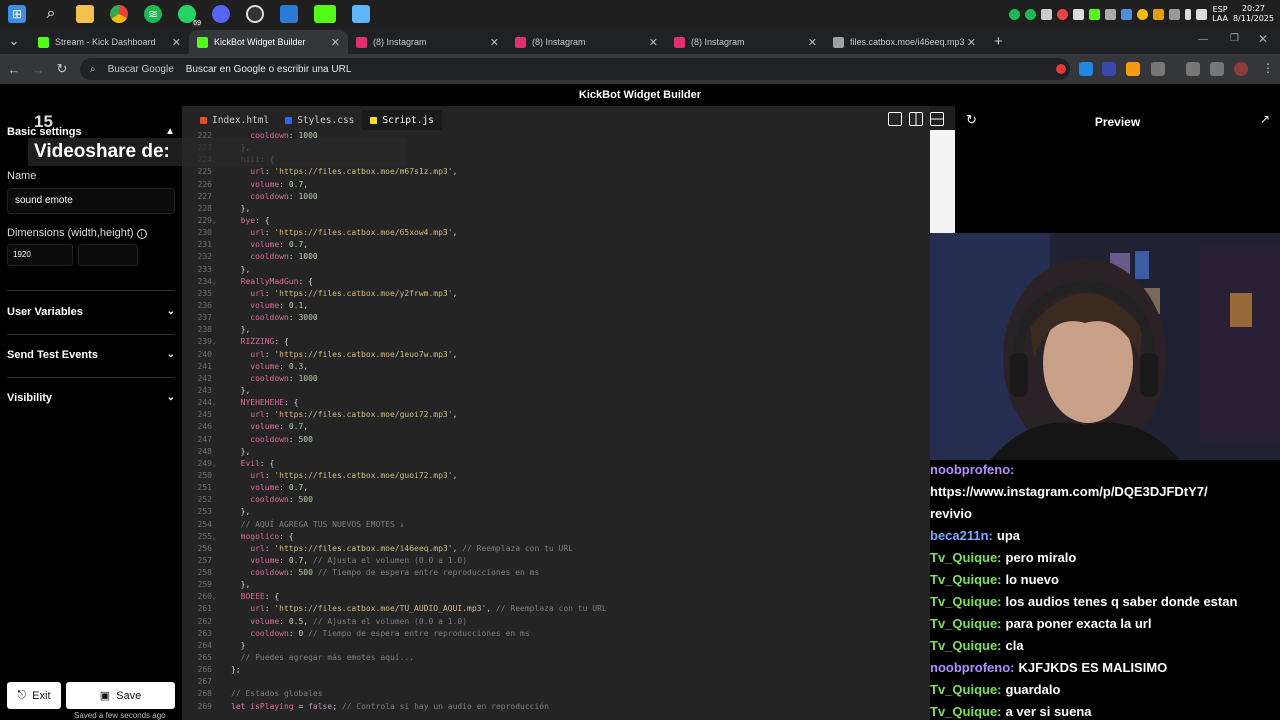 The image size is (1280, 720). What do you see at coordinates (91, 355) in the screenshot?
I see `send-test-events-header: Send Test Events ⌄` at bounding box center [91, 355].